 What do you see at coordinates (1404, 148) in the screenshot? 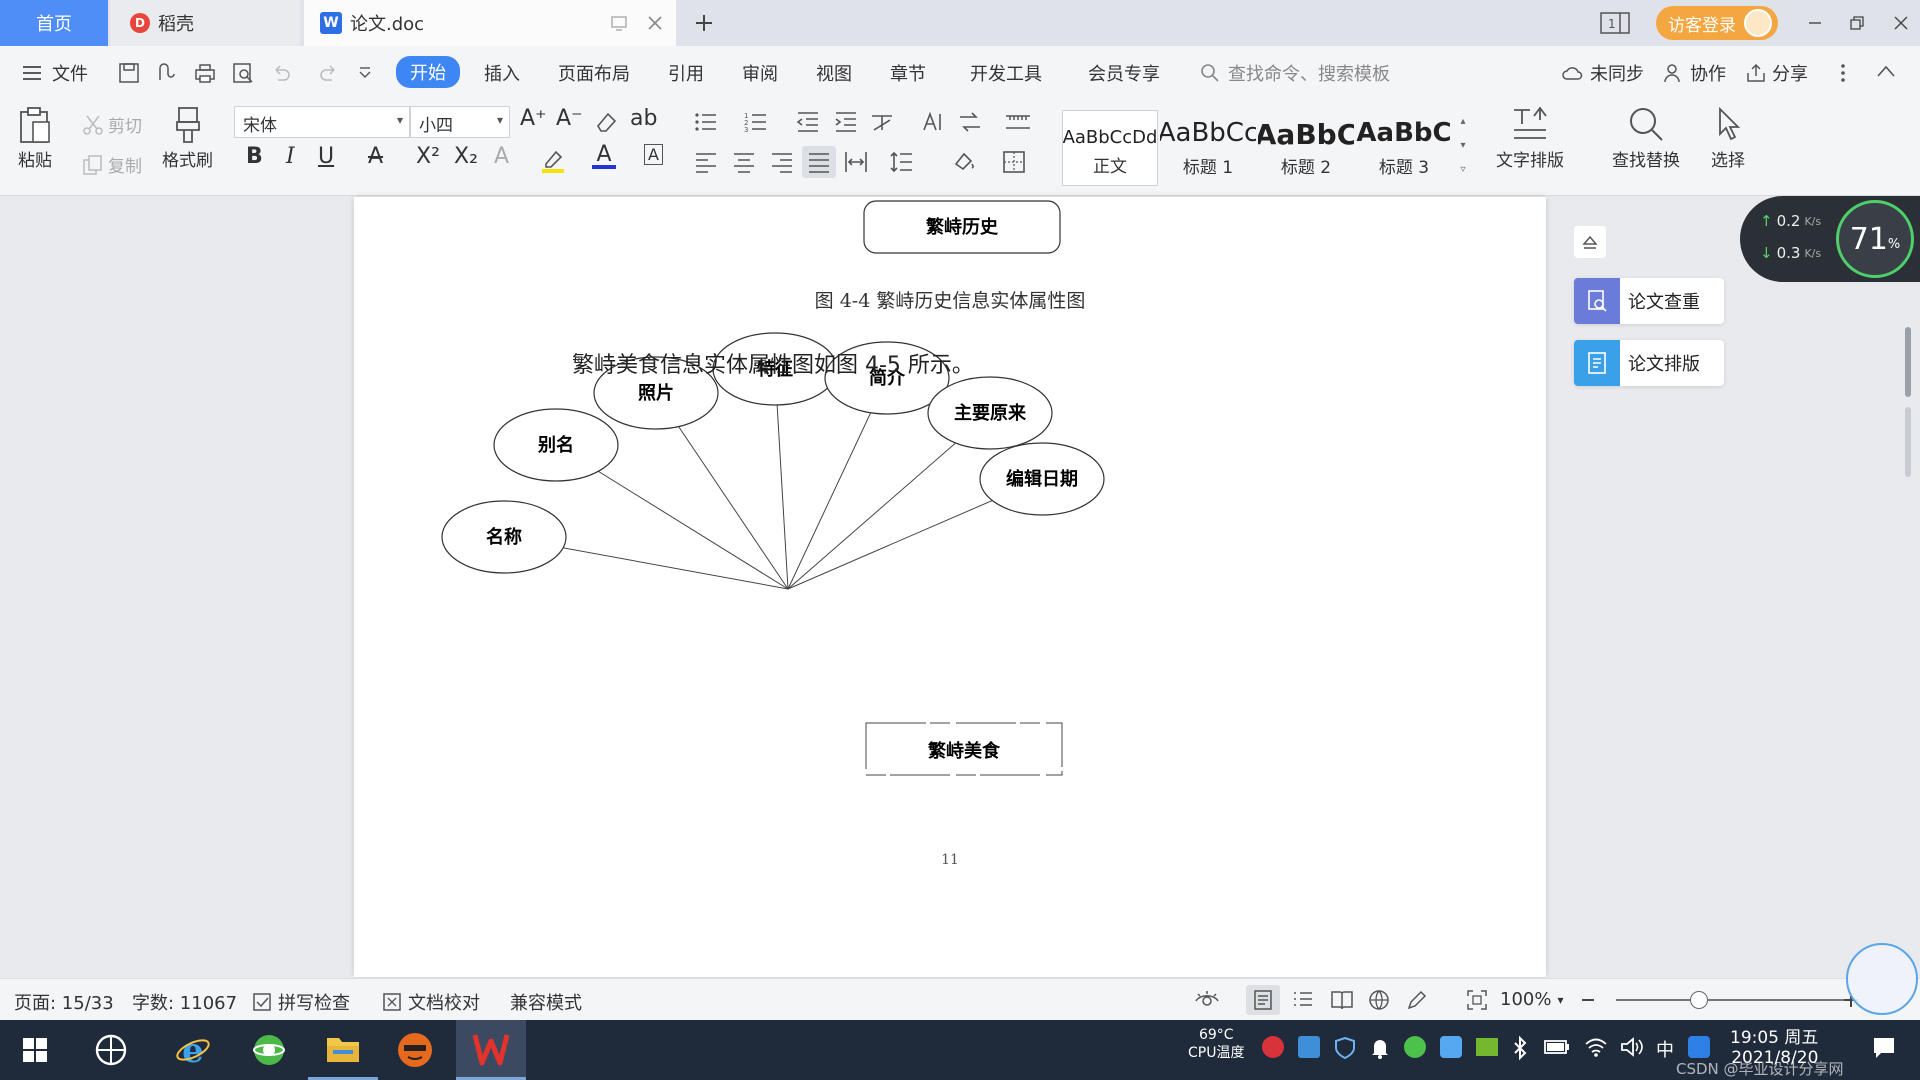
I see `style-heading-3: AaBbC 标题 3` at bounding box center [1404, 148].